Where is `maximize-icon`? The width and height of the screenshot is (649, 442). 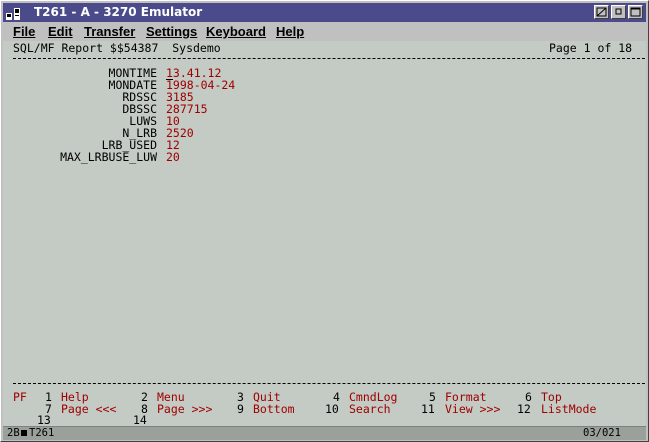 maximize-icon is located at coordinates (635, 12).